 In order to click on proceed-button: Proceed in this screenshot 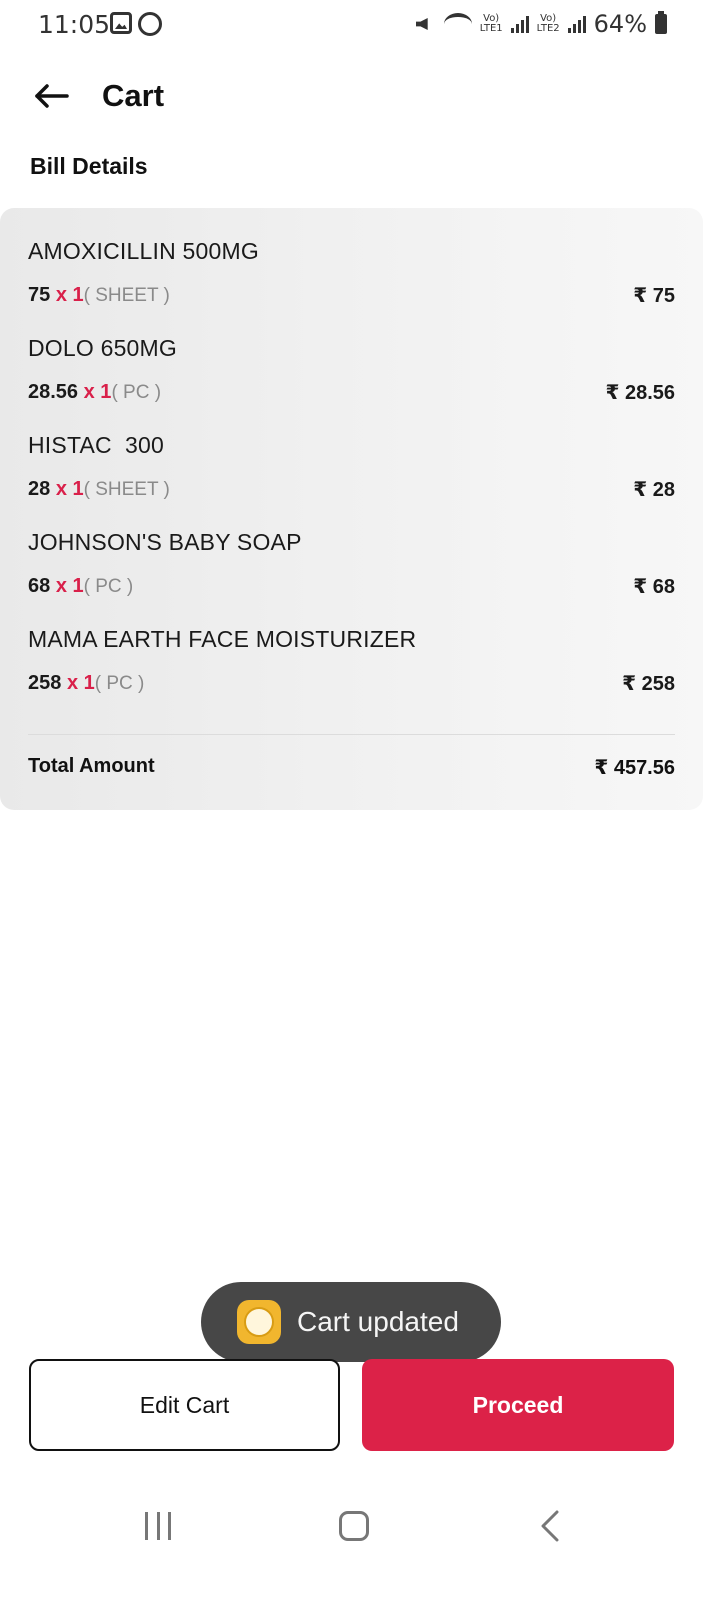, I will do `click(518, 1405)`.